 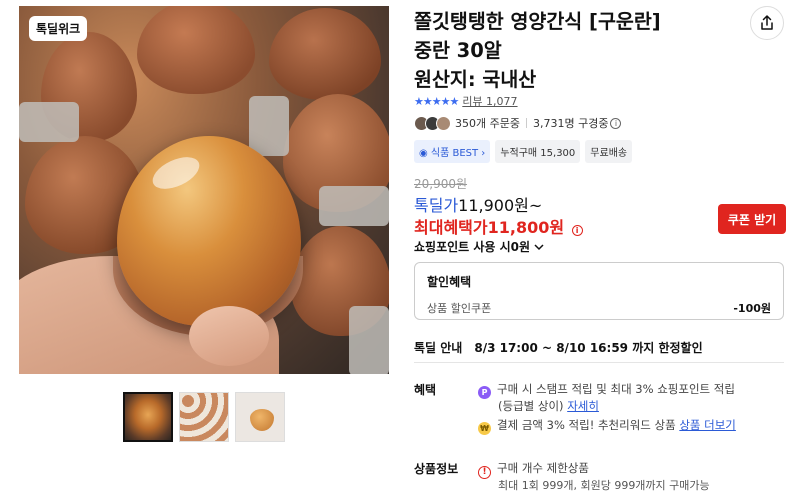 What do you see at coordinates (607, 426) in the screenshot?
I see `benefit-line-3: ₩ 결제 금액 3% 적립! 추천리워드 상품 상품 더보기` at bounding box center [607, 426].